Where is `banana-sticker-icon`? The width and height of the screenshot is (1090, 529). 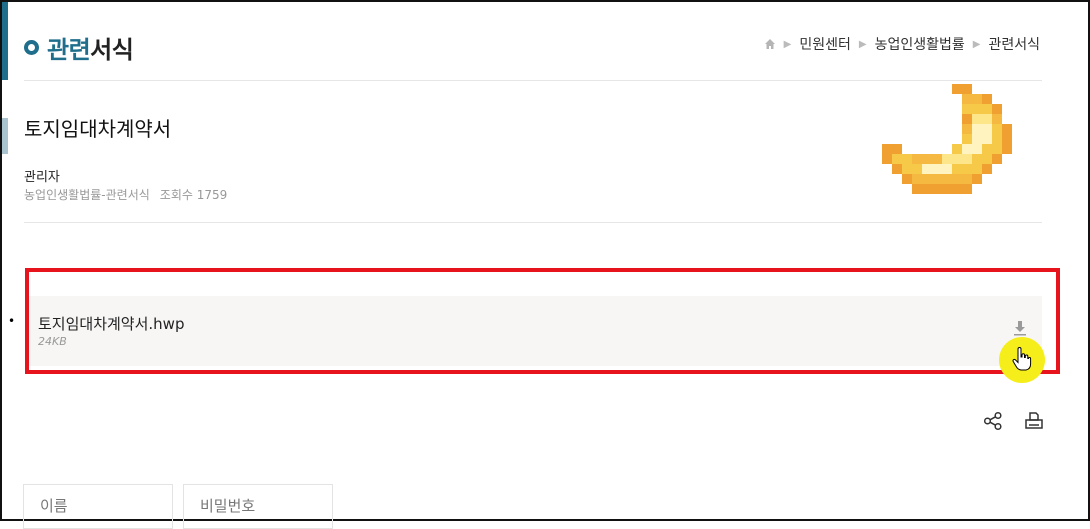
banana-sticker-icon is located at coordinates (947, 139).